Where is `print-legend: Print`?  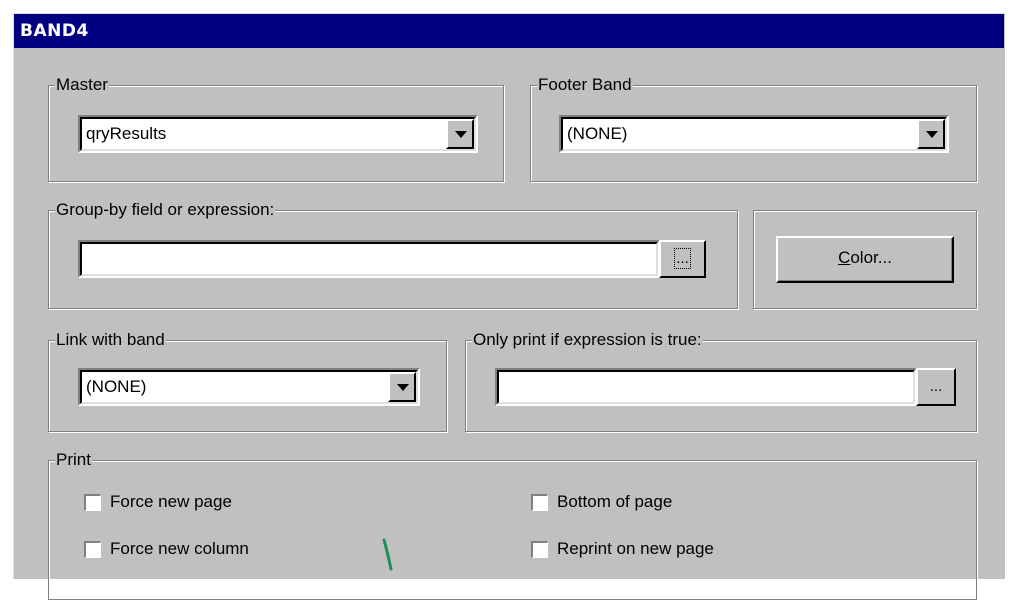
print-legend: Print is located at coordinates (73, 460).